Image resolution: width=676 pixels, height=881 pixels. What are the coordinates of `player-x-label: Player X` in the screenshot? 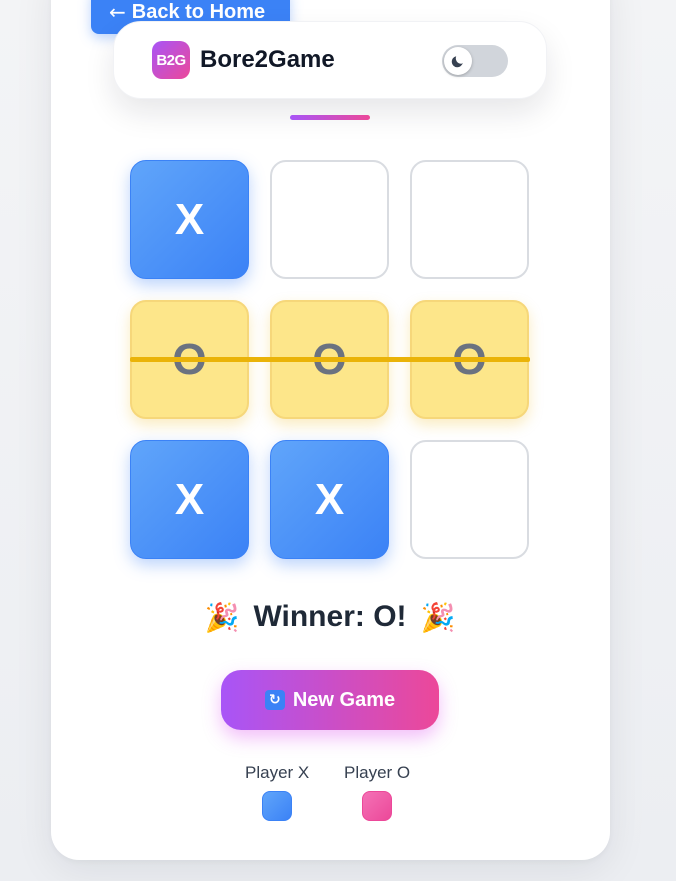 It's located at (277, 772).